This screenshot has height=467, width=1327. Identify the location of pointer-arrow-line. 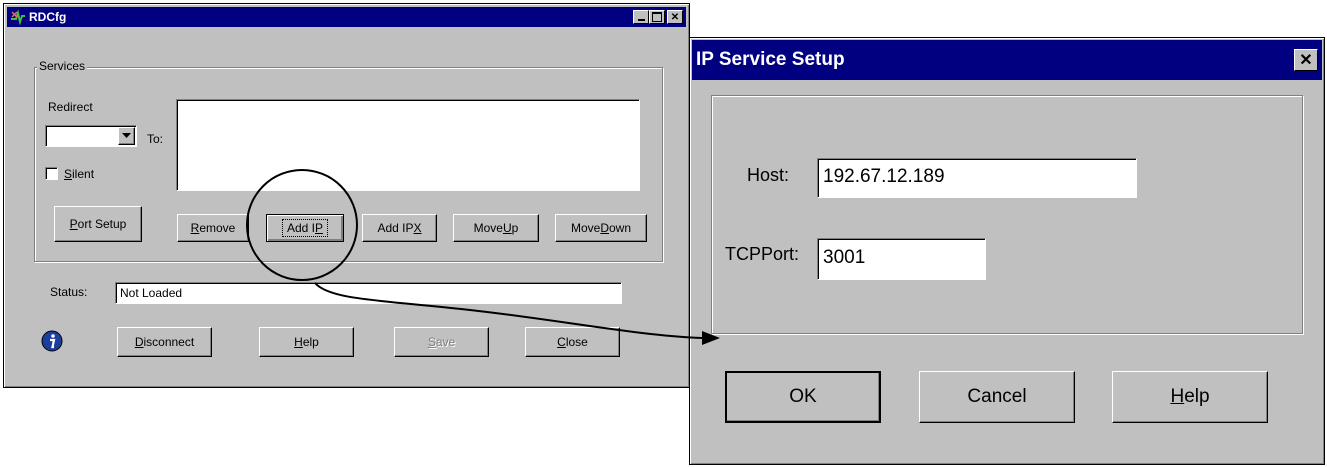
(508, 310).